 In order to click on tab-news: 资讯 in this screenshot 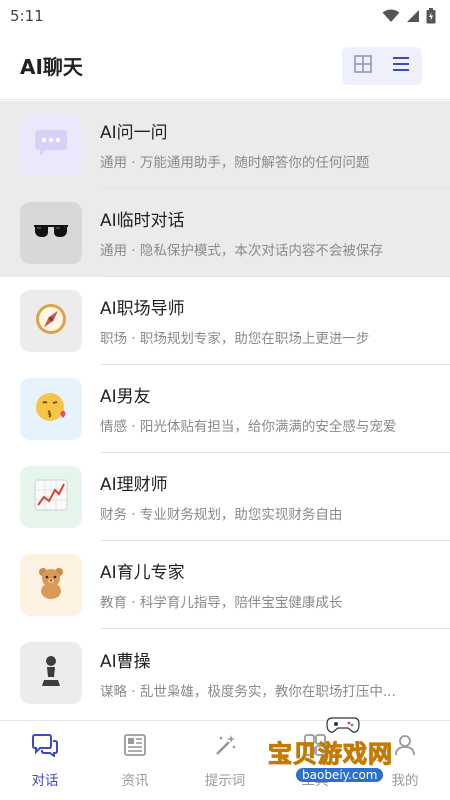, I will do `click(135, 760)`.